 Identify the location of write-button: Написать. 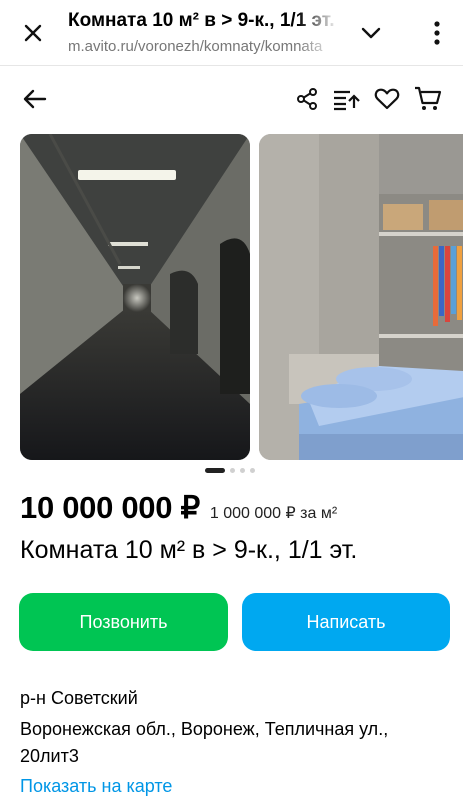
(346, 622).